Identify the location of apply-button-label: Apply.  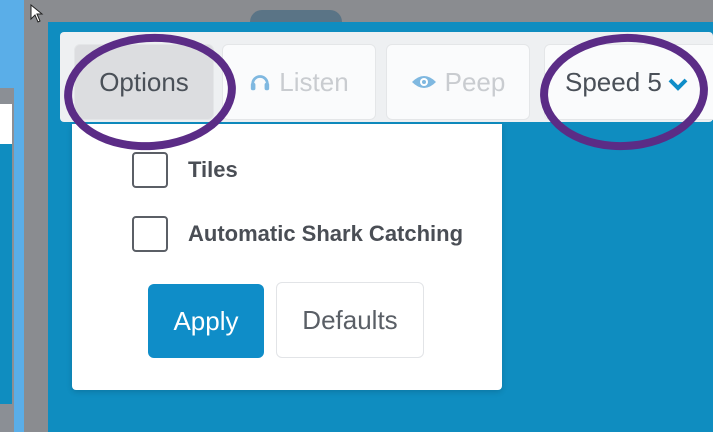
(206, 320).